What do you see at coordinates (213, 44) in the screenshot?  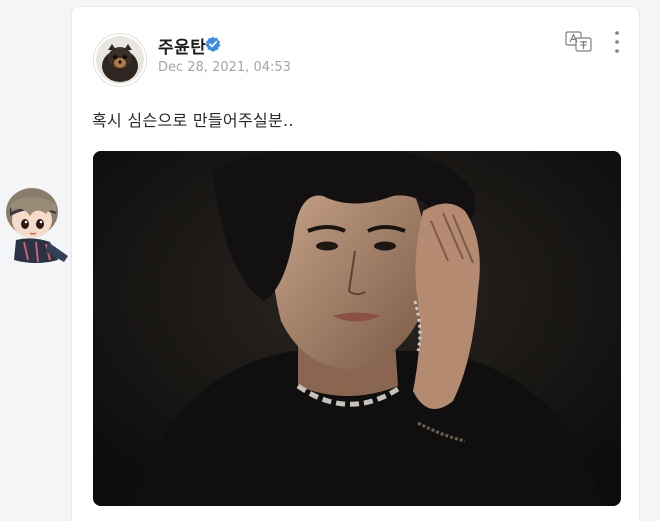 I see `verified-badge-icon` at bounding box center [213, 44].